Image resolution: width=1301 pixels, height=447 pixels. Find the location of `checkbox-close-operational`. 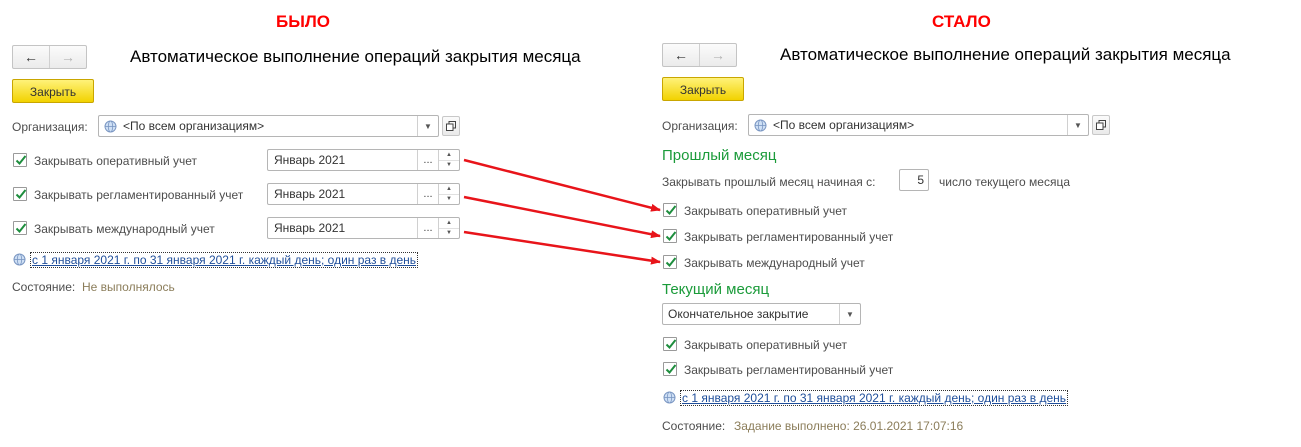

checkbox-close-operational is located at coordinates (20, 160).